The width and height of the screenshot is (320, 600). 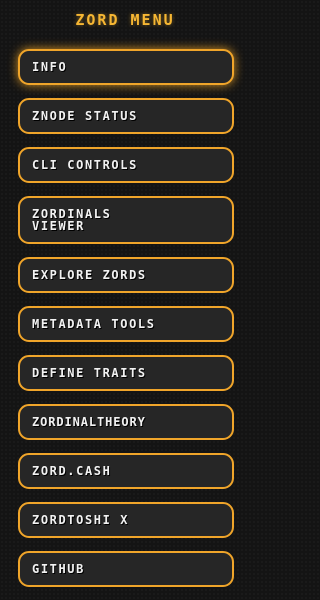 I want to click on menu-button-label: GITHUB, so click(x=58, y=569).